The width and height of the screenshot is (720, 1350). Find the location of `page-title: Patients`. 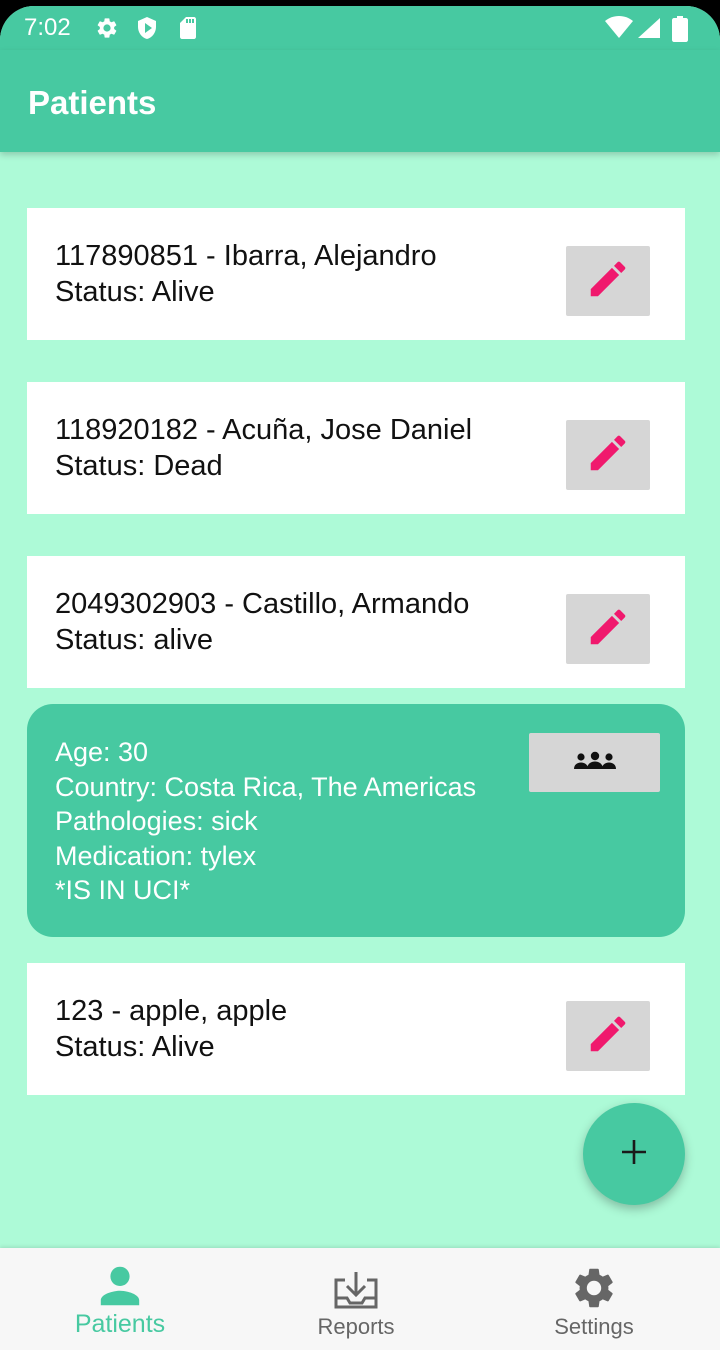

page-title: Patients is located at coordinates (92, 102).